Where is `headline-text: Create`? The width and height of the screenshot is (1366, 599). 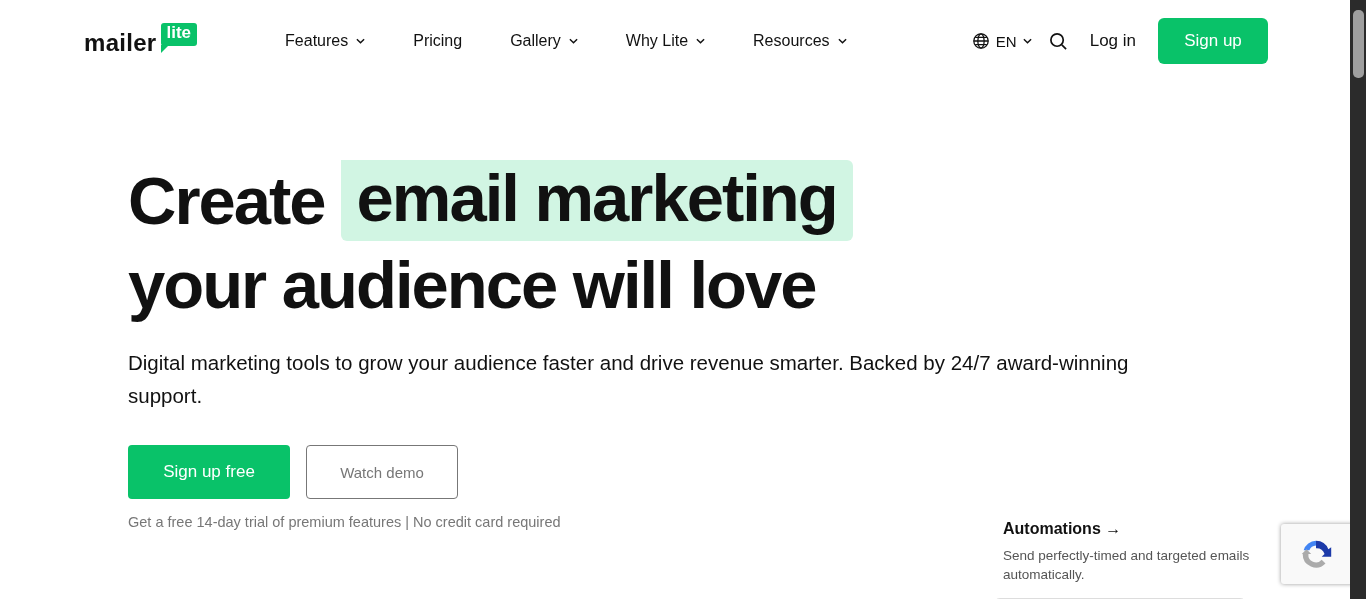 headline-text: Create is located at coordinates (226, 200).